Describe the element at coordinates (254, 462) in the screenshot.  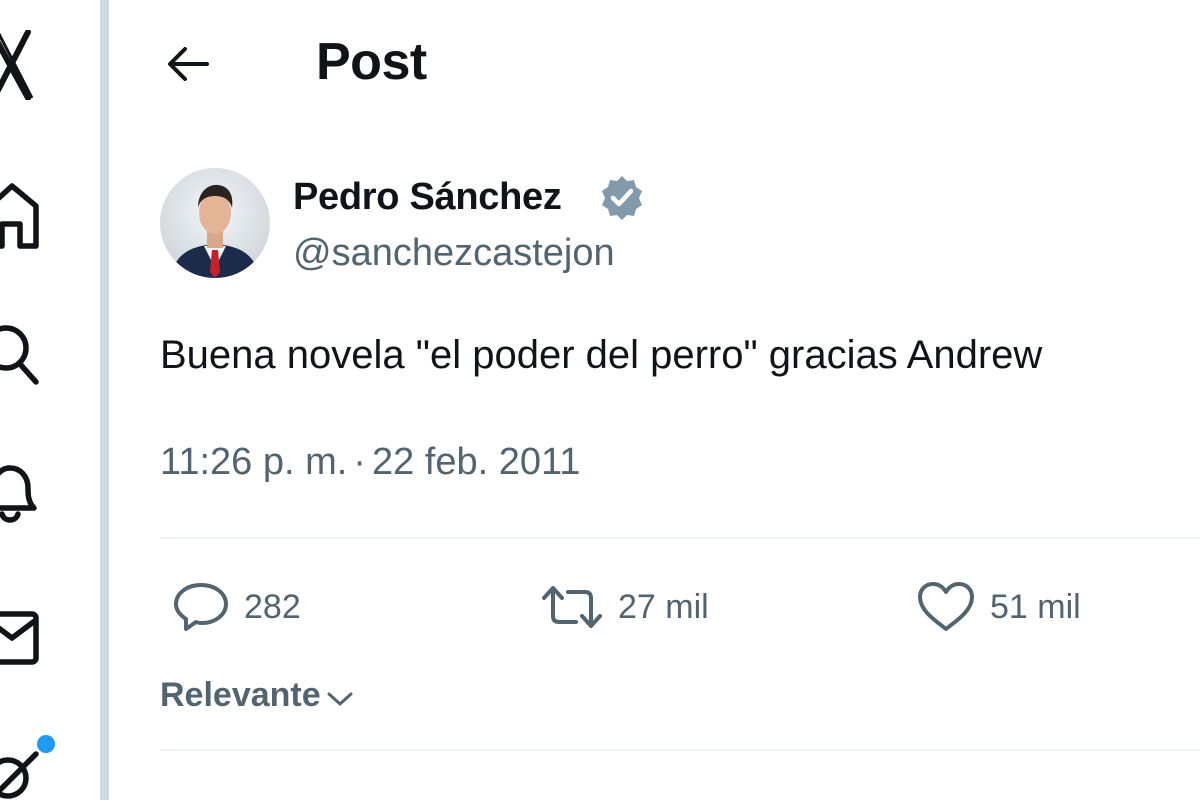
I see `post-time: 11:26 p. m.` at that location.